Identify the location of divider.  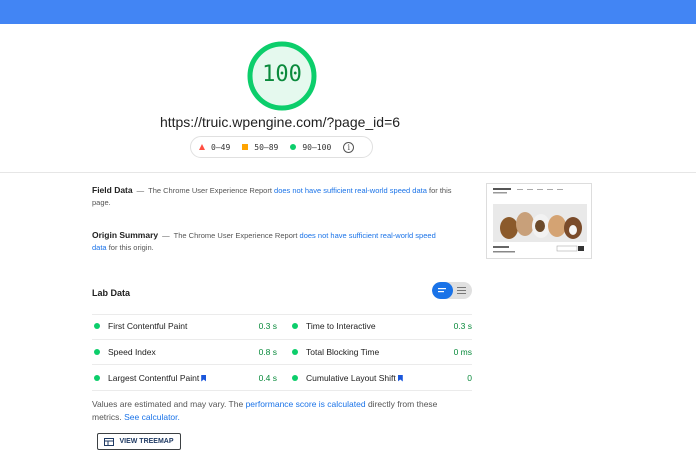
(348, 172).